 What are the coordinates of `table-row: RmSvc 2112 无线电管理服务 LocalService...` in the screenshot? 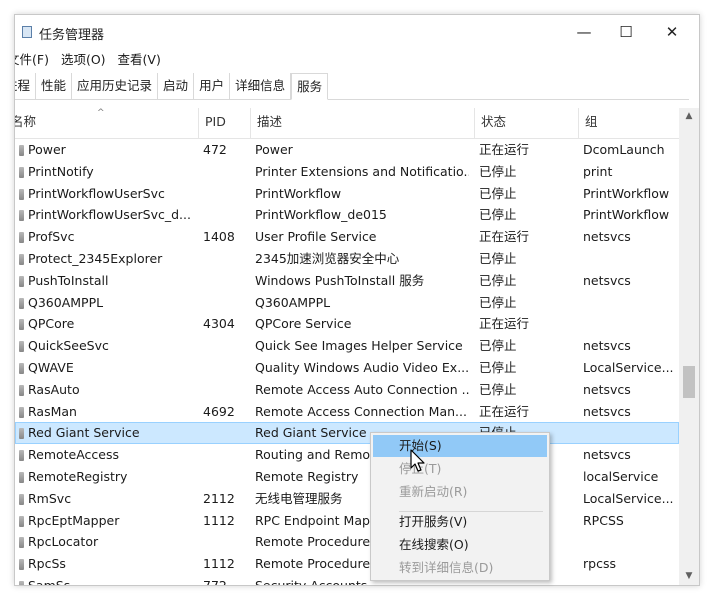 It's located at (347, 499).